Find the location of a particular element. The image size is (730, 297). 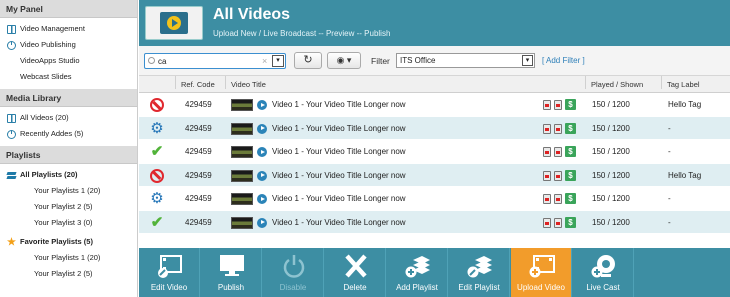

sidebar-item-label: Your Playlists 1 (20) is located at coordinates (67, 190).